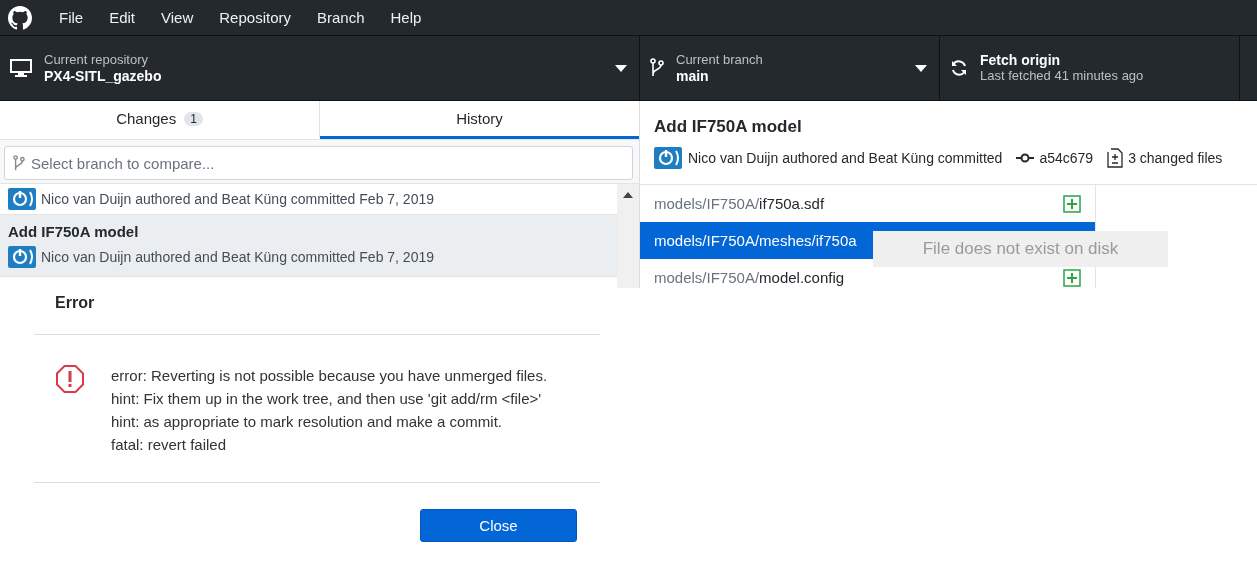 The image size is (1257, 566). I want to click on github-logo-icon, so click(20, 17).